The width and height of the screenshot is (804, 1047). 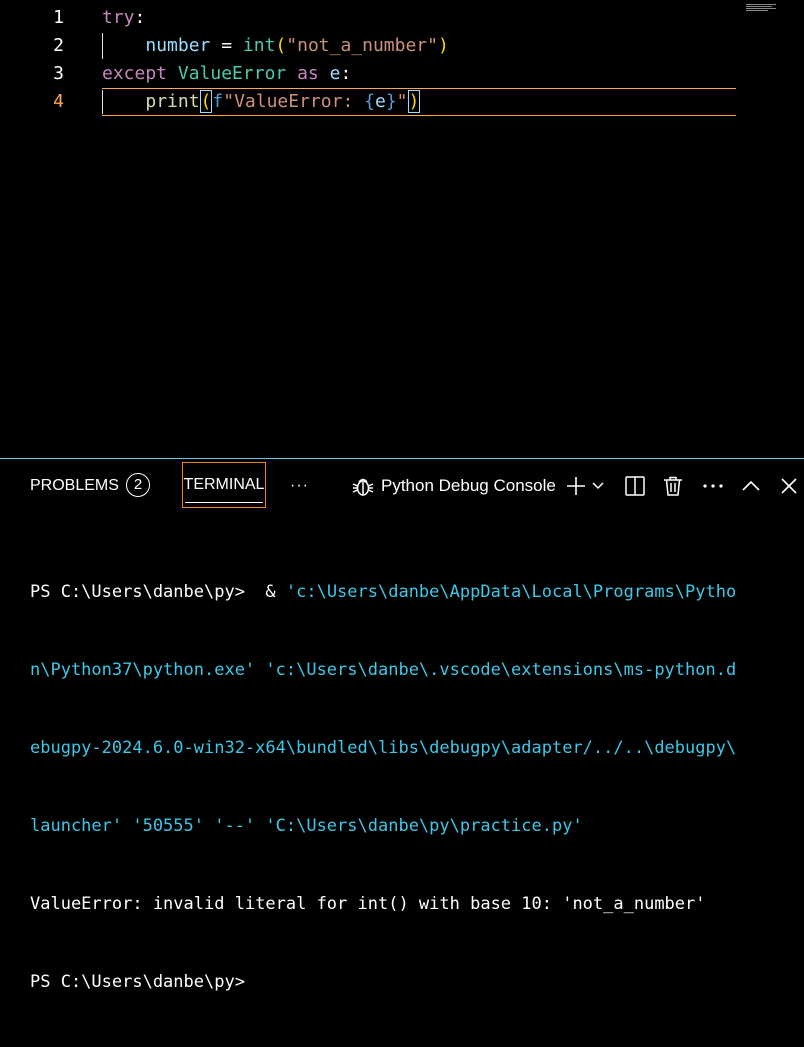 I want to click on type-valueerror: ValueError, so click(x=232, y=73).